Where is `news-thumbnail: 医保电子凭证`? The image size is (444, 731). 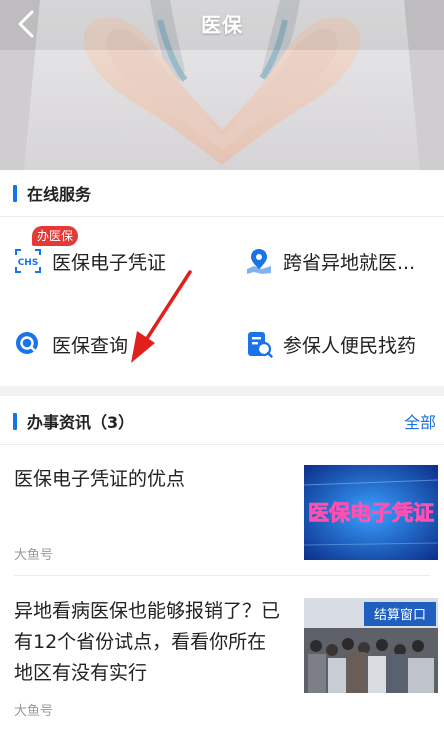
news-thumbnail: 医保电子凭证 is located at coordinates (371, 512).